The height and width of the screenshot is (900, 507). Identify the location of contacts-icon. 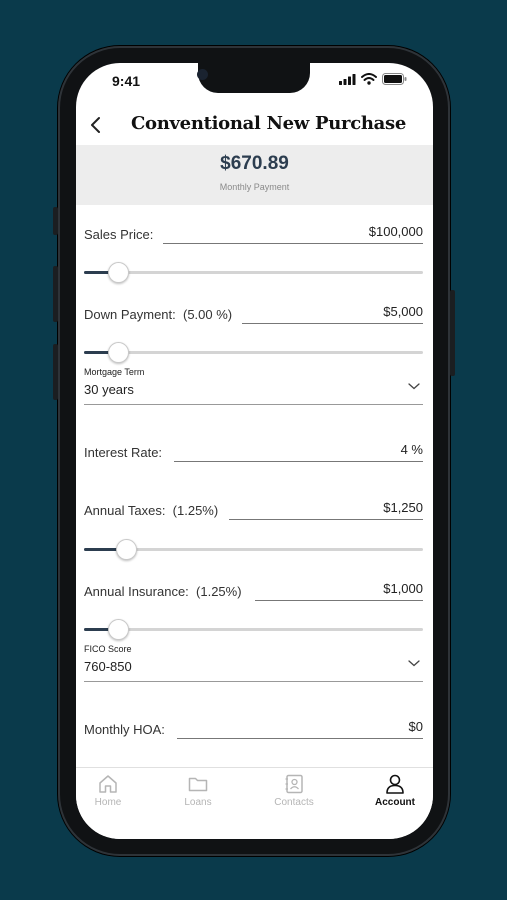
(294, 784).